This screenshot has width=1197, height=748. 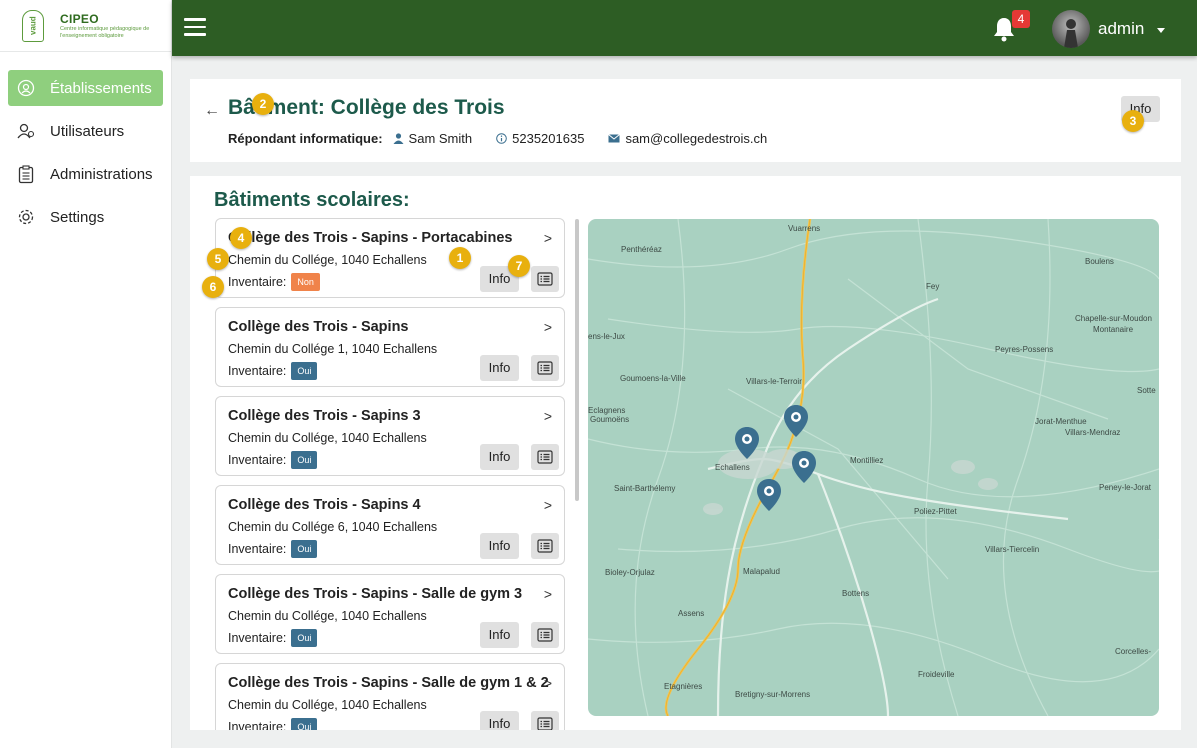 What do you see at coordinates (101, 174) in the screenshot?
I see `sidebar-item-label: Administrations` at bounding box center [101, 174].